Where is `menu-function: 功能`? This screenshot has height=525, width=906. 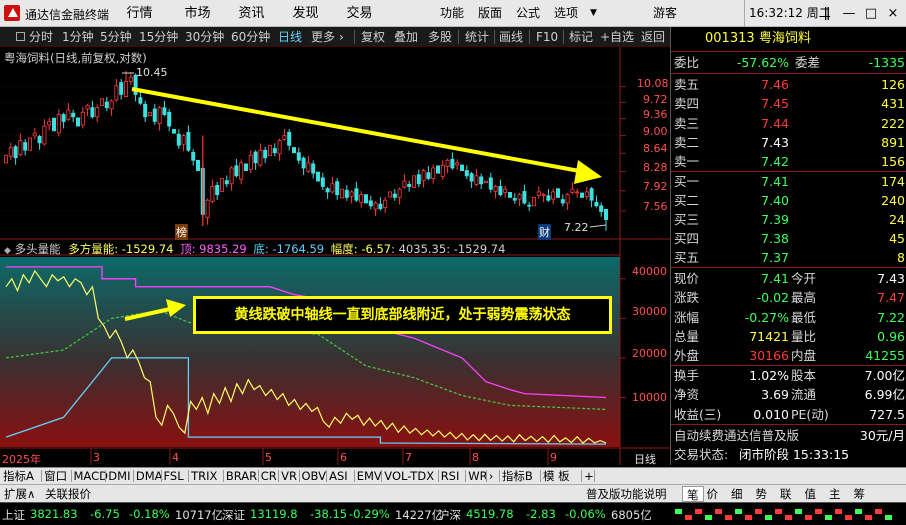
menu-function: 功能 is located at coordinates (452, 13).